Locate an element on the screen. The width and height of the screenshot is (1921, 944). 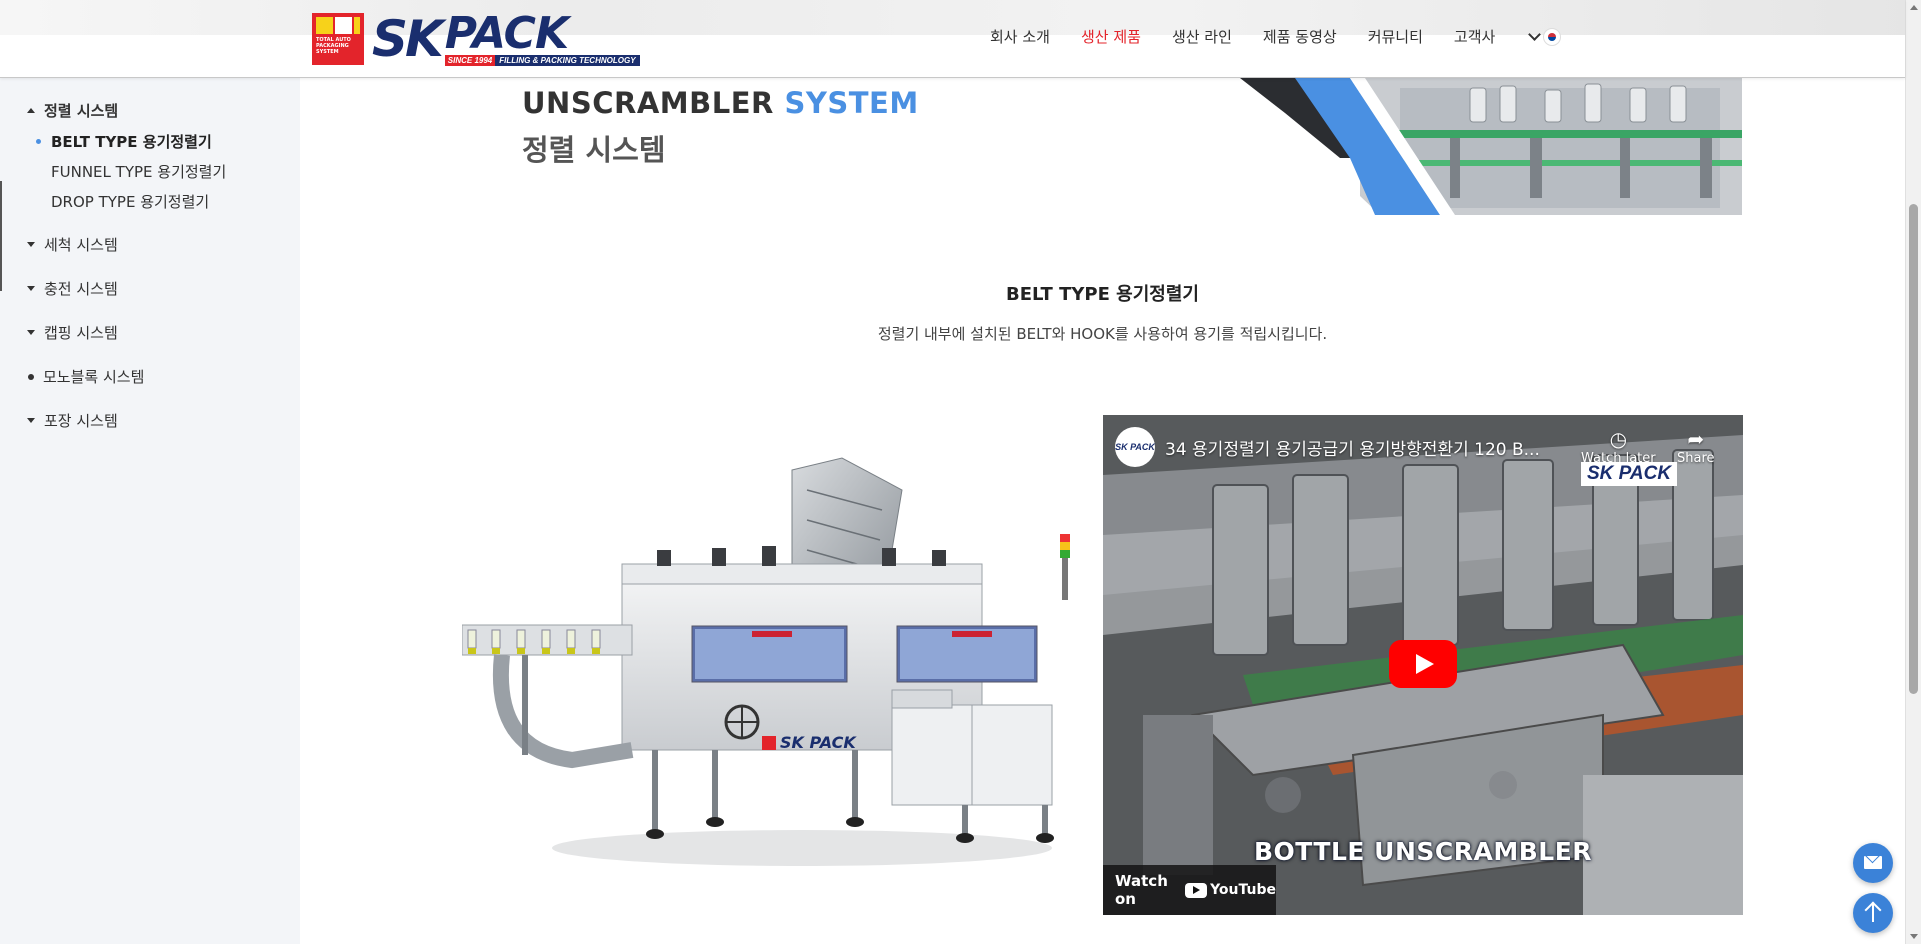
clock-icon: ◷ is located at coordinates (1618, 439).